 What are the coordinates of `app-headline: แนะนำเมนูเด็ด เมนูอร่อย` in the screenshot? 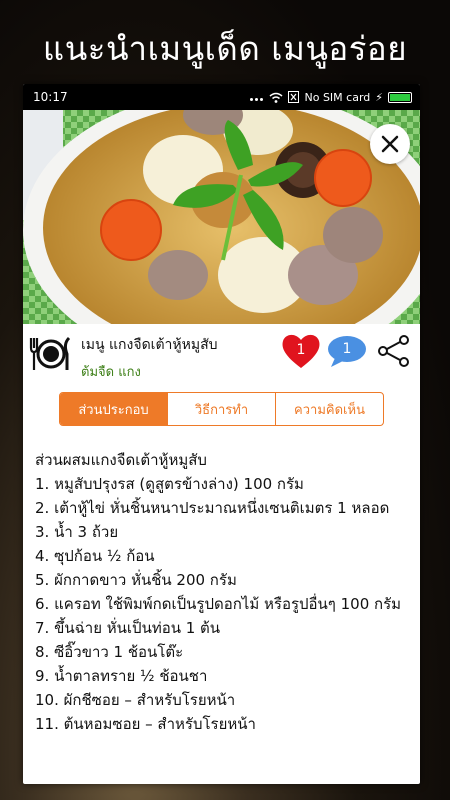 It's located at (225, 48).